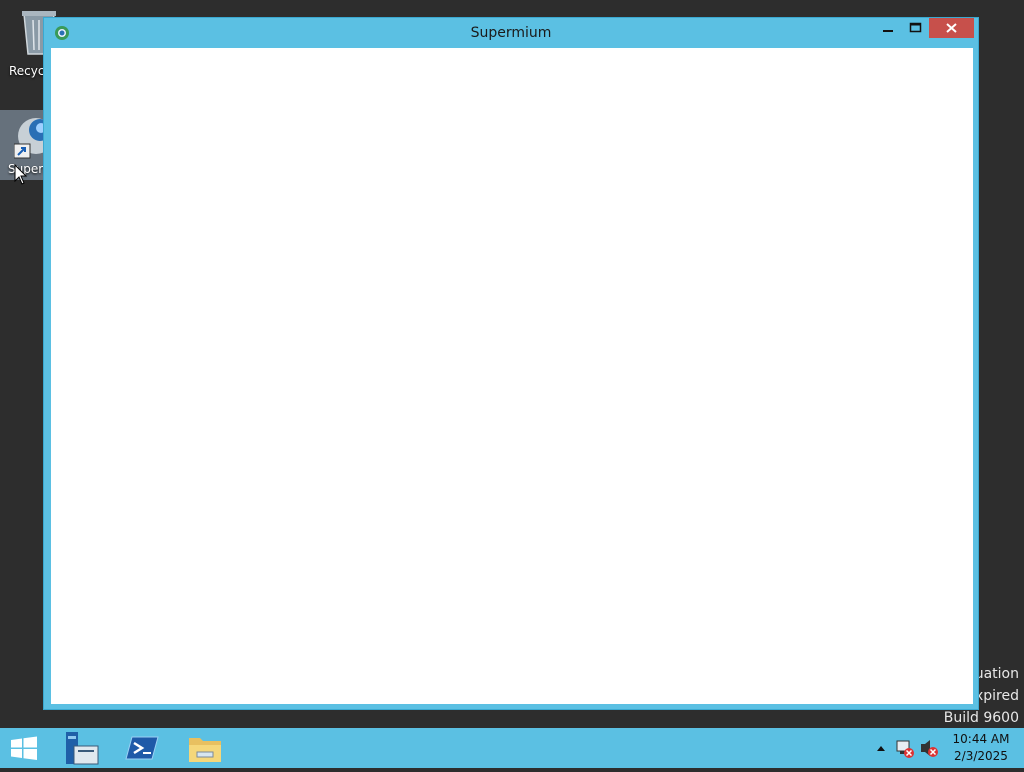 The height and width of the screenshot is (772, 1024). What do you see at coordinates (888, 31) in the screenshot?
I see `minimize-icon` at bounding box center [888, 31].